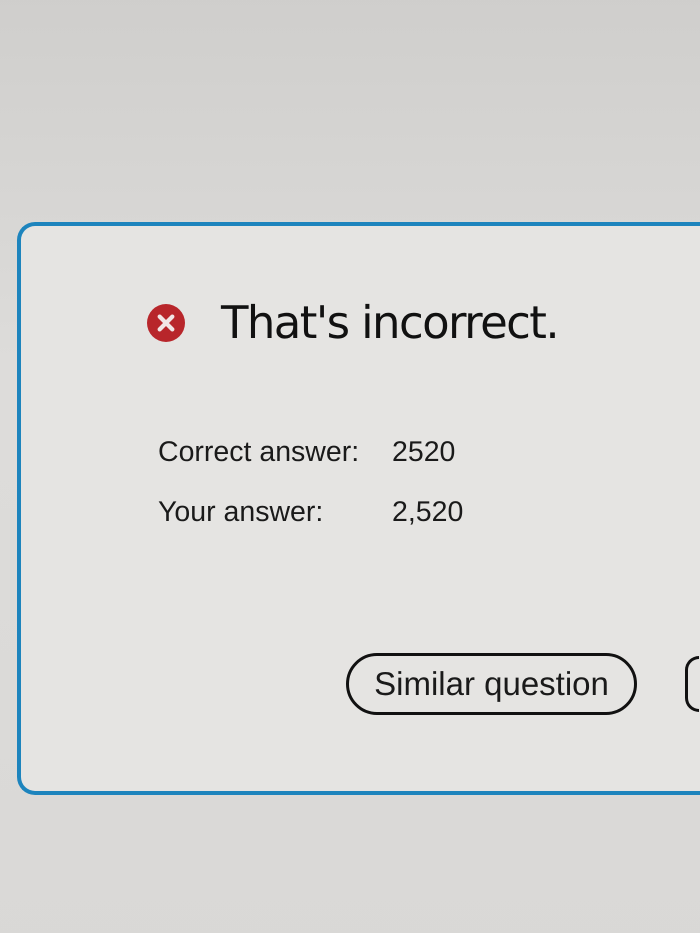  Describe the element at coordinates (241, 512) in the screenshot. I see `answer-label: Your answer:` at that location.